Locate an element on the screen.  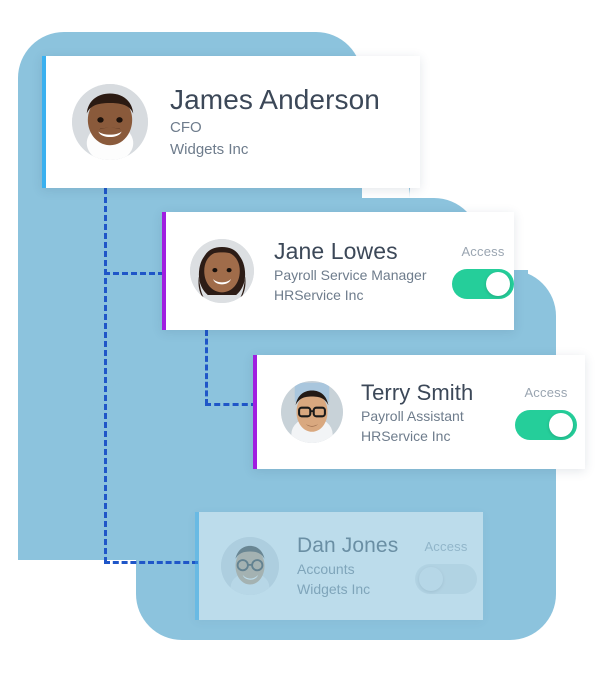
person-role: Payroll Assistant is located at coordinates (412, 415).